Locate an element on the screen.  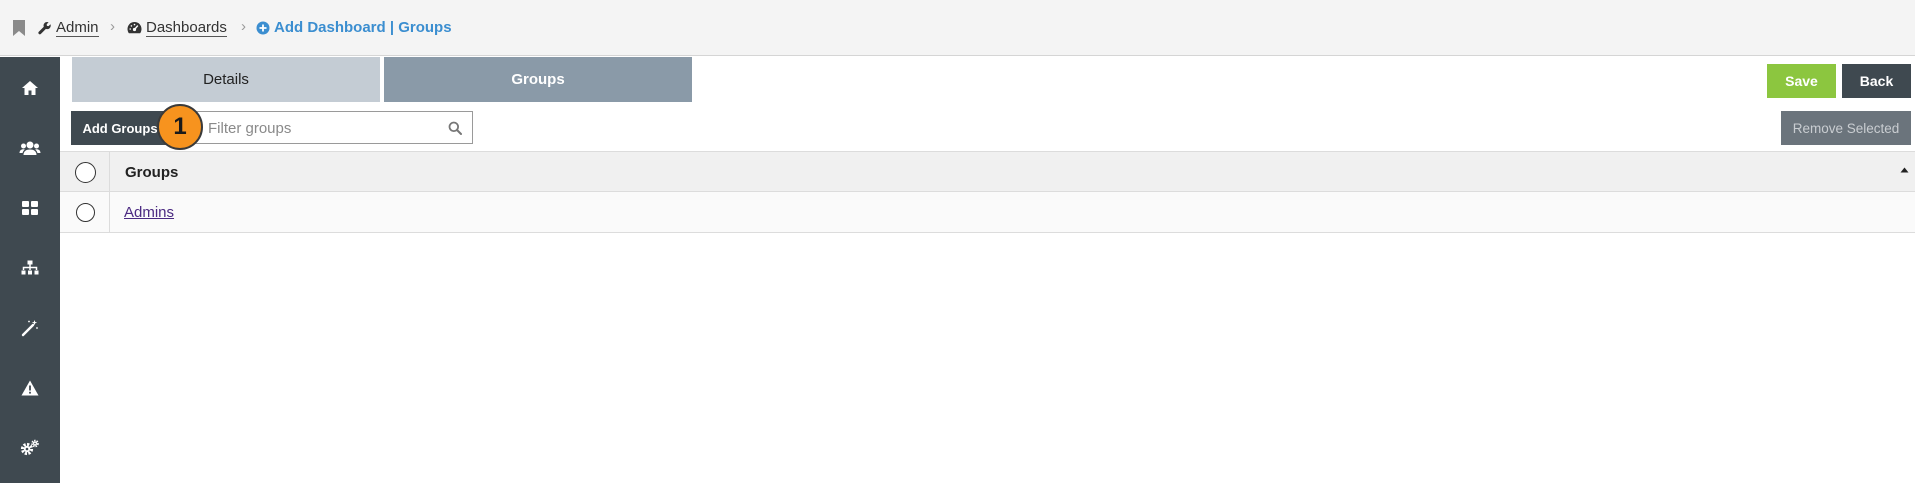
breadcrumb-item-admin: Admin is located at coordinates (68, 28).